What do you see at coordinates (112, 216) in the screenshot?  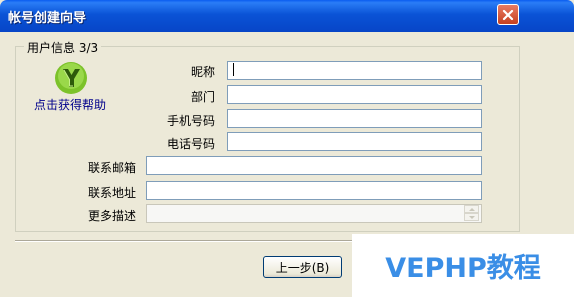 I see `description-label: 更多描述` at bounding box center [112, 216].